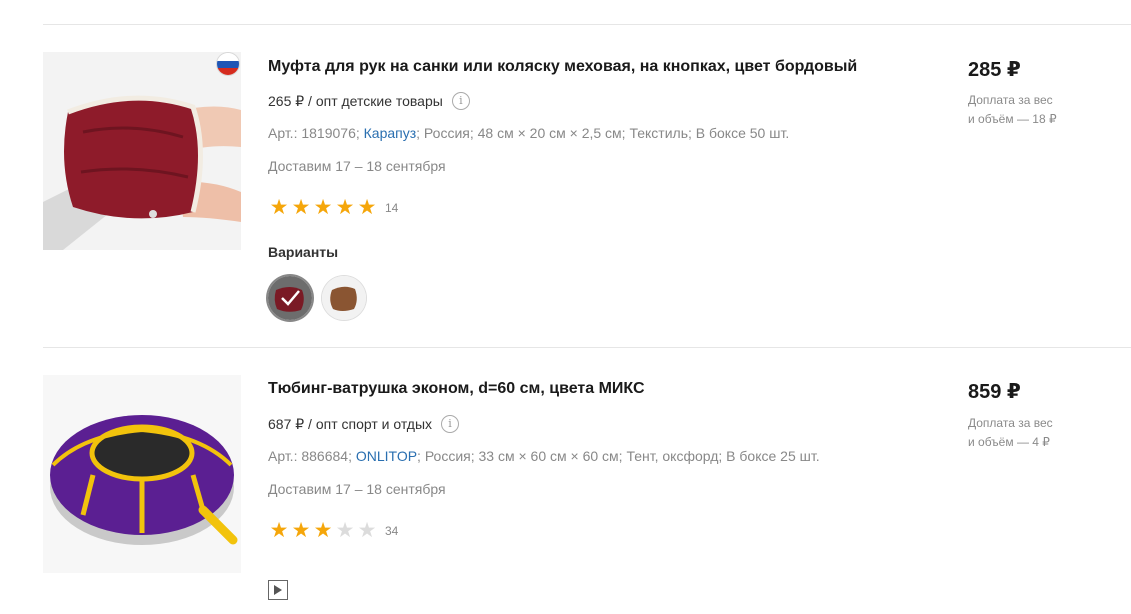 This screenshot has height=614, width=1131. Describe the element at coordinates (450, 424) in the screenshot. I see `info-icon: i` at that location.